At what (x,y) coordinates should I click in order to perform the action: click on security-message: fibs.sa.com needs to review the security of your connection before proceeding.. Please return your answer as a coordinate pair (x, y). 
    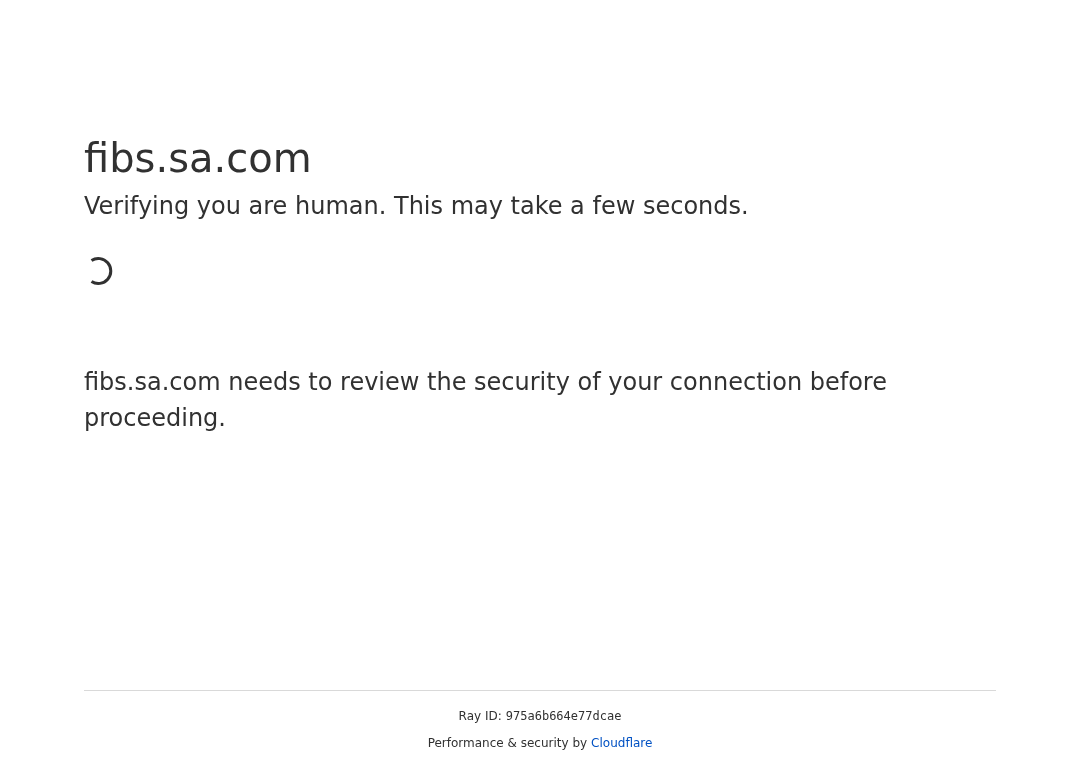
    Looking at the image, I should click on (486, 400).